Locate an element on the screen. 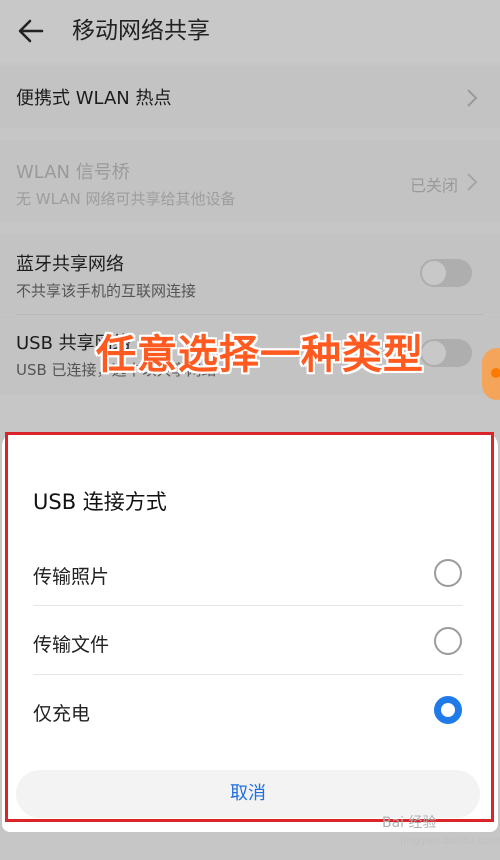 The width and height of the screenshot is (500, 860). wlan-bridge-label: WLAN 信号桥 is located at coordinates (73, 172).